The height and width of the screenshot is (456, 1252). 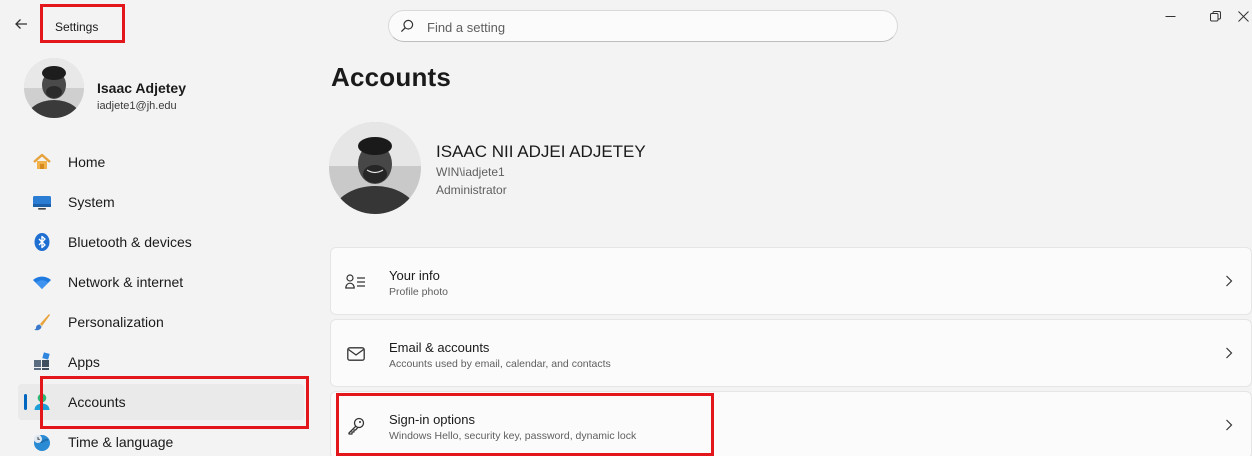 What do you see at coordinates (126, 282) in the screenshot?
I see `sidebar-item-label: Network & internet` at bounding box center [126, 282].